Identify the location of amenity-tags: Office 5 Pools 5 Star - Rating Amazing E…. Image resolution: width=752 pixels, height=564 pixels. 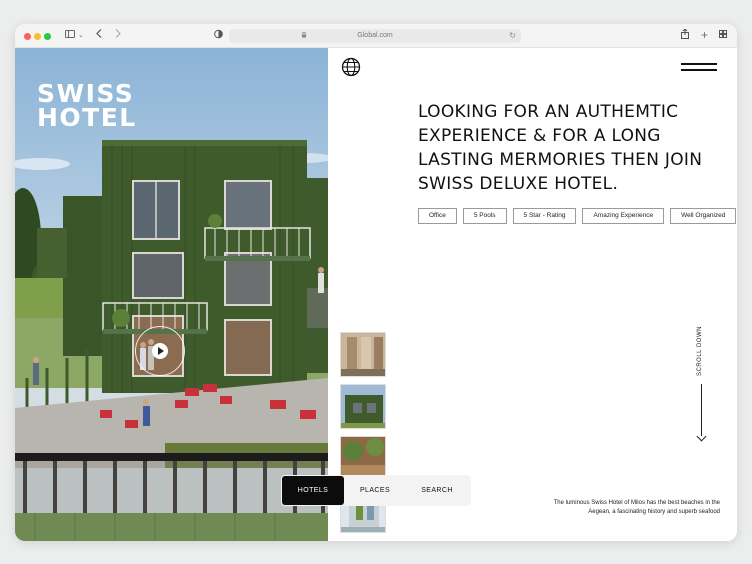
(577, 216).